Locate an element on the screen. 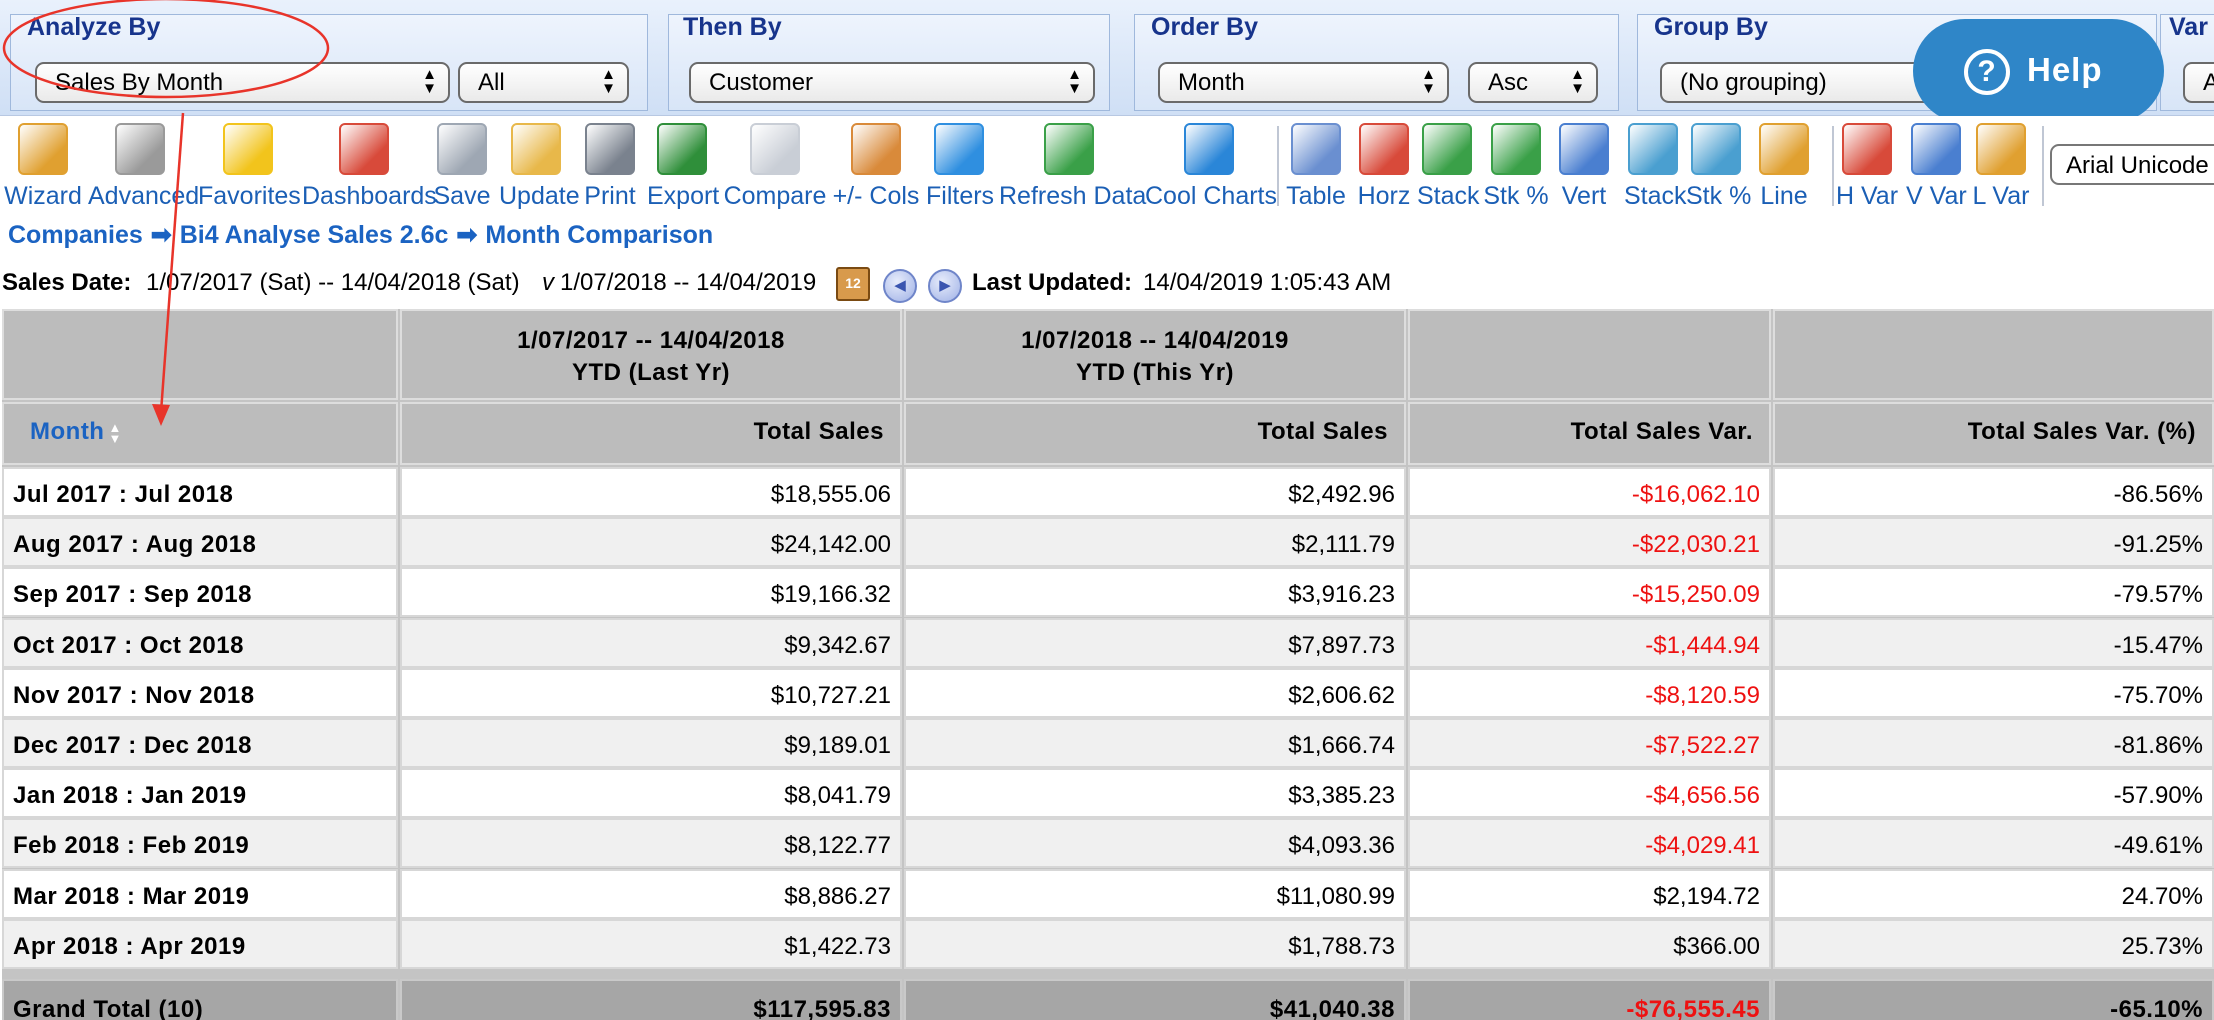 The height and width of the screenshot is (1020, 2214). stacked-column-icon is located at coordinates (1653, 149).